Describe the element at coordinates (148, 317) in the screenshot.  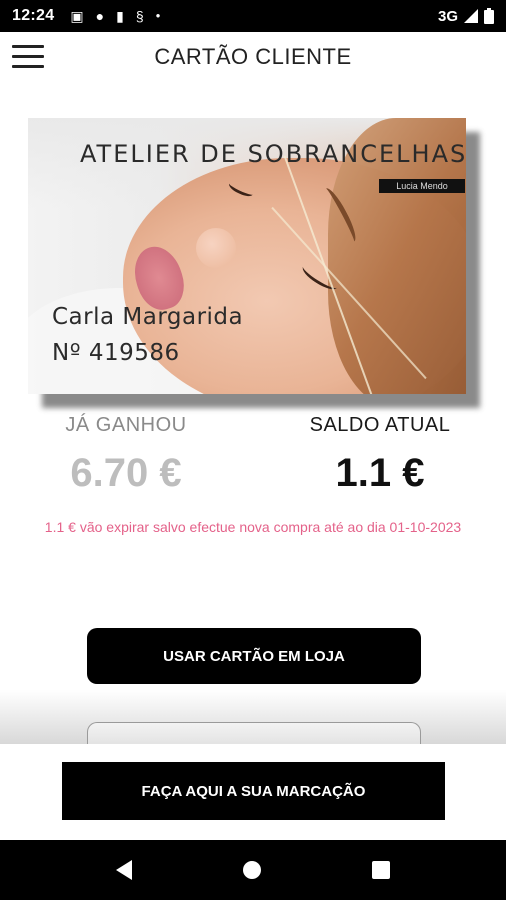
I see `card-holder-name: Carla Margarida` at that location.